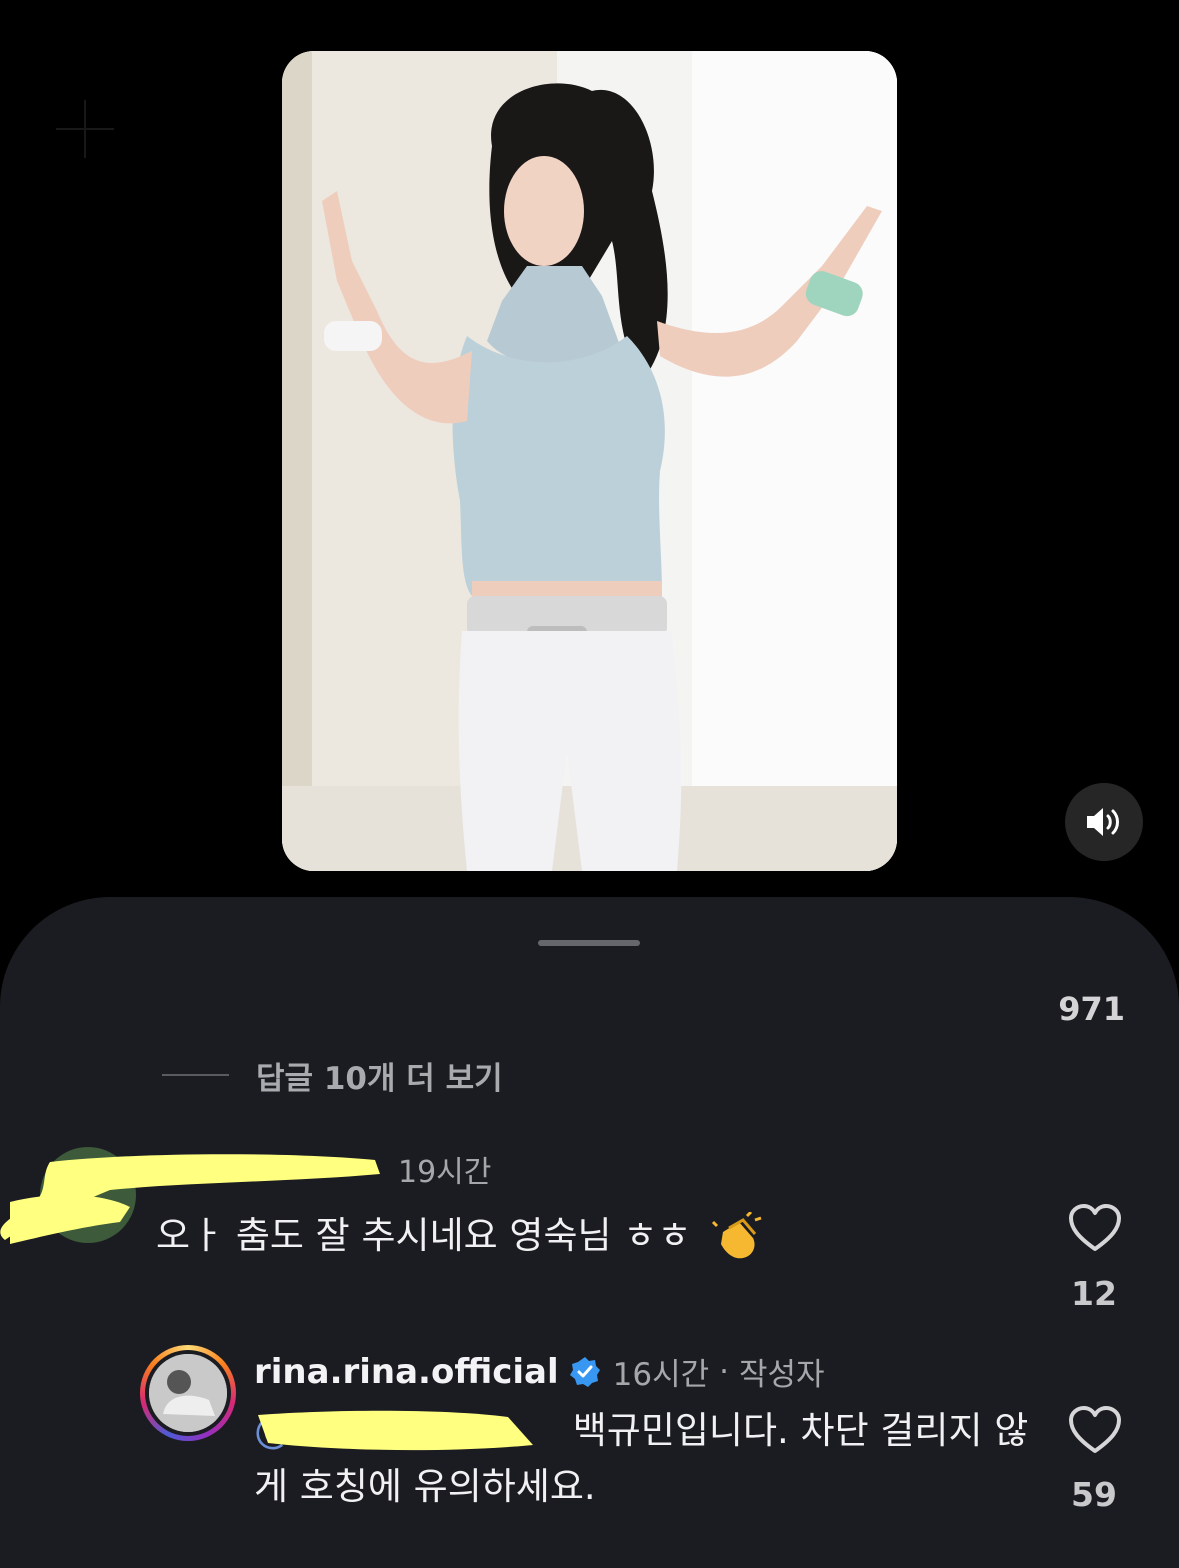 Image resolution: width=1179 pixels, height=1568 pixels. Describe the element at coordinates (85, 129) in the screenshot. I see `plus-icon` at that location.